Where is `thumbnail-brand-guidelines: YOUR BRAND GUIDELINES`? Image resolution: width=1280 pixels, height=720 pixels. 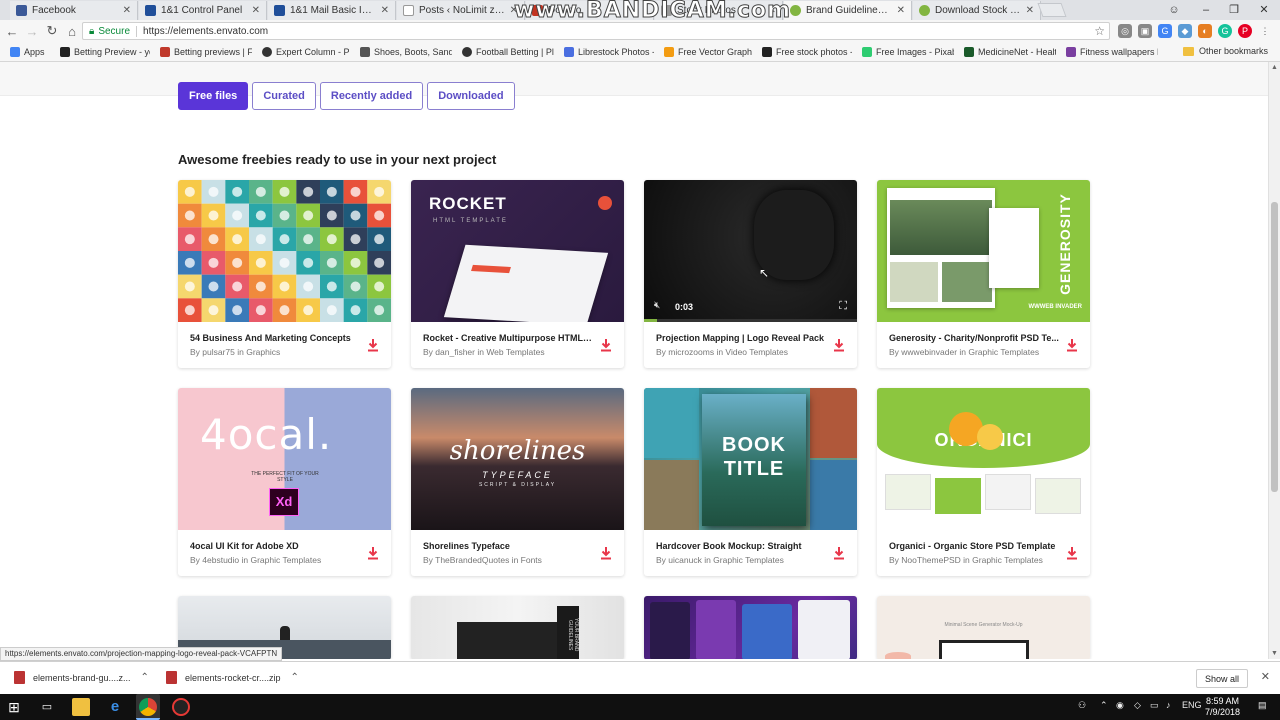
thumbnail-brand-guidelines: YOUR BRAND GUIDELINES is located at coordinates (517, 627).